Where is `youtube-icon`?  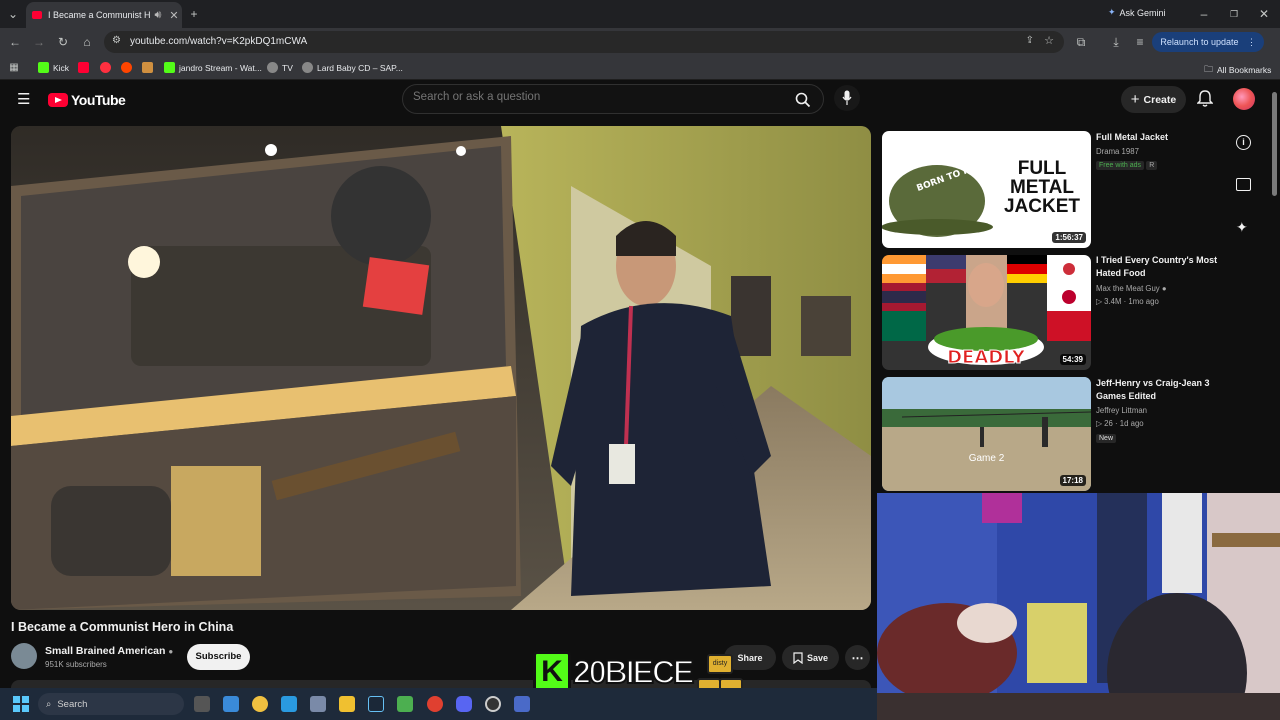
youtube-icon is located at coordinates (83, 67).